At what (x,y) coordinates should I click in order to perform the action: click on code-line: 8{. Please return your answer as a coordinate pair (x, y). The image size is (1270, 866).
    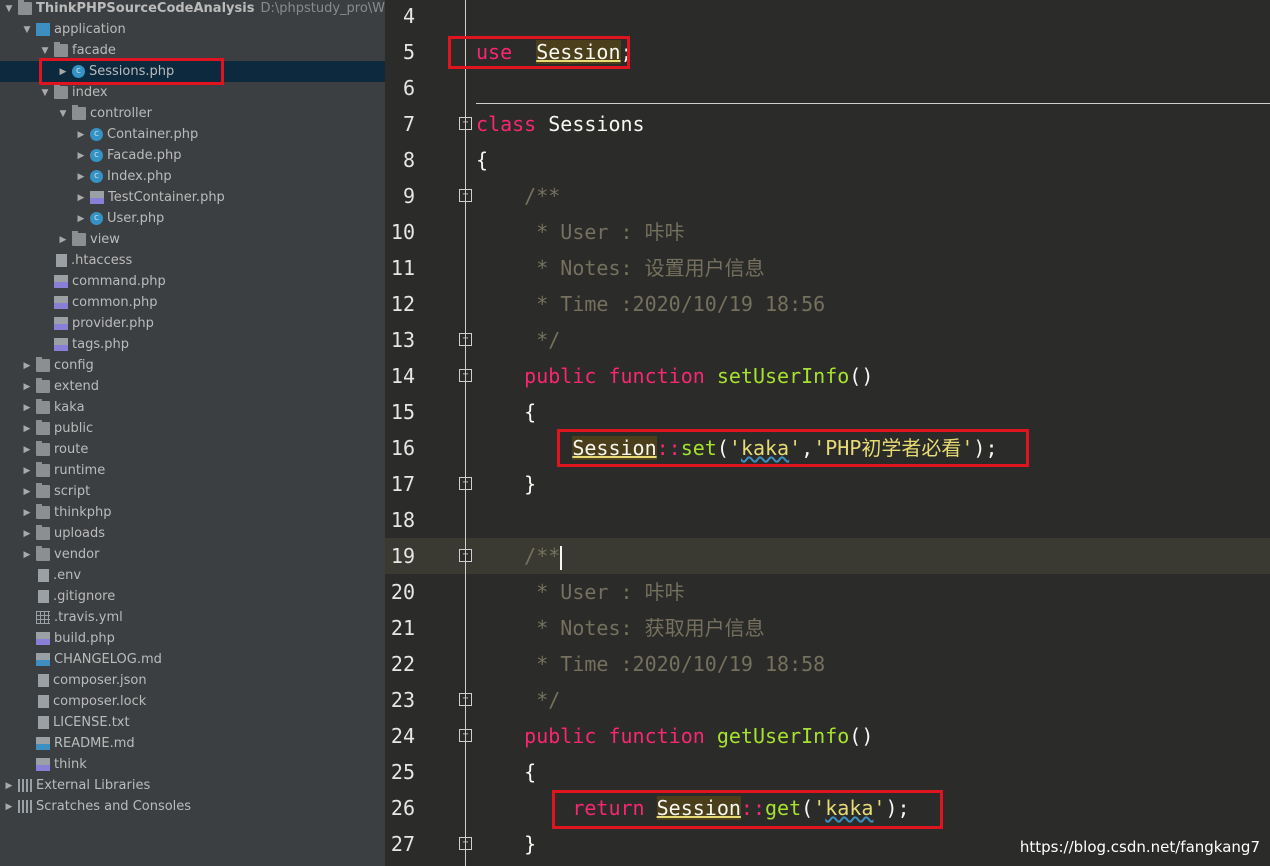
    Looking at the image, I should click on (827, 160).